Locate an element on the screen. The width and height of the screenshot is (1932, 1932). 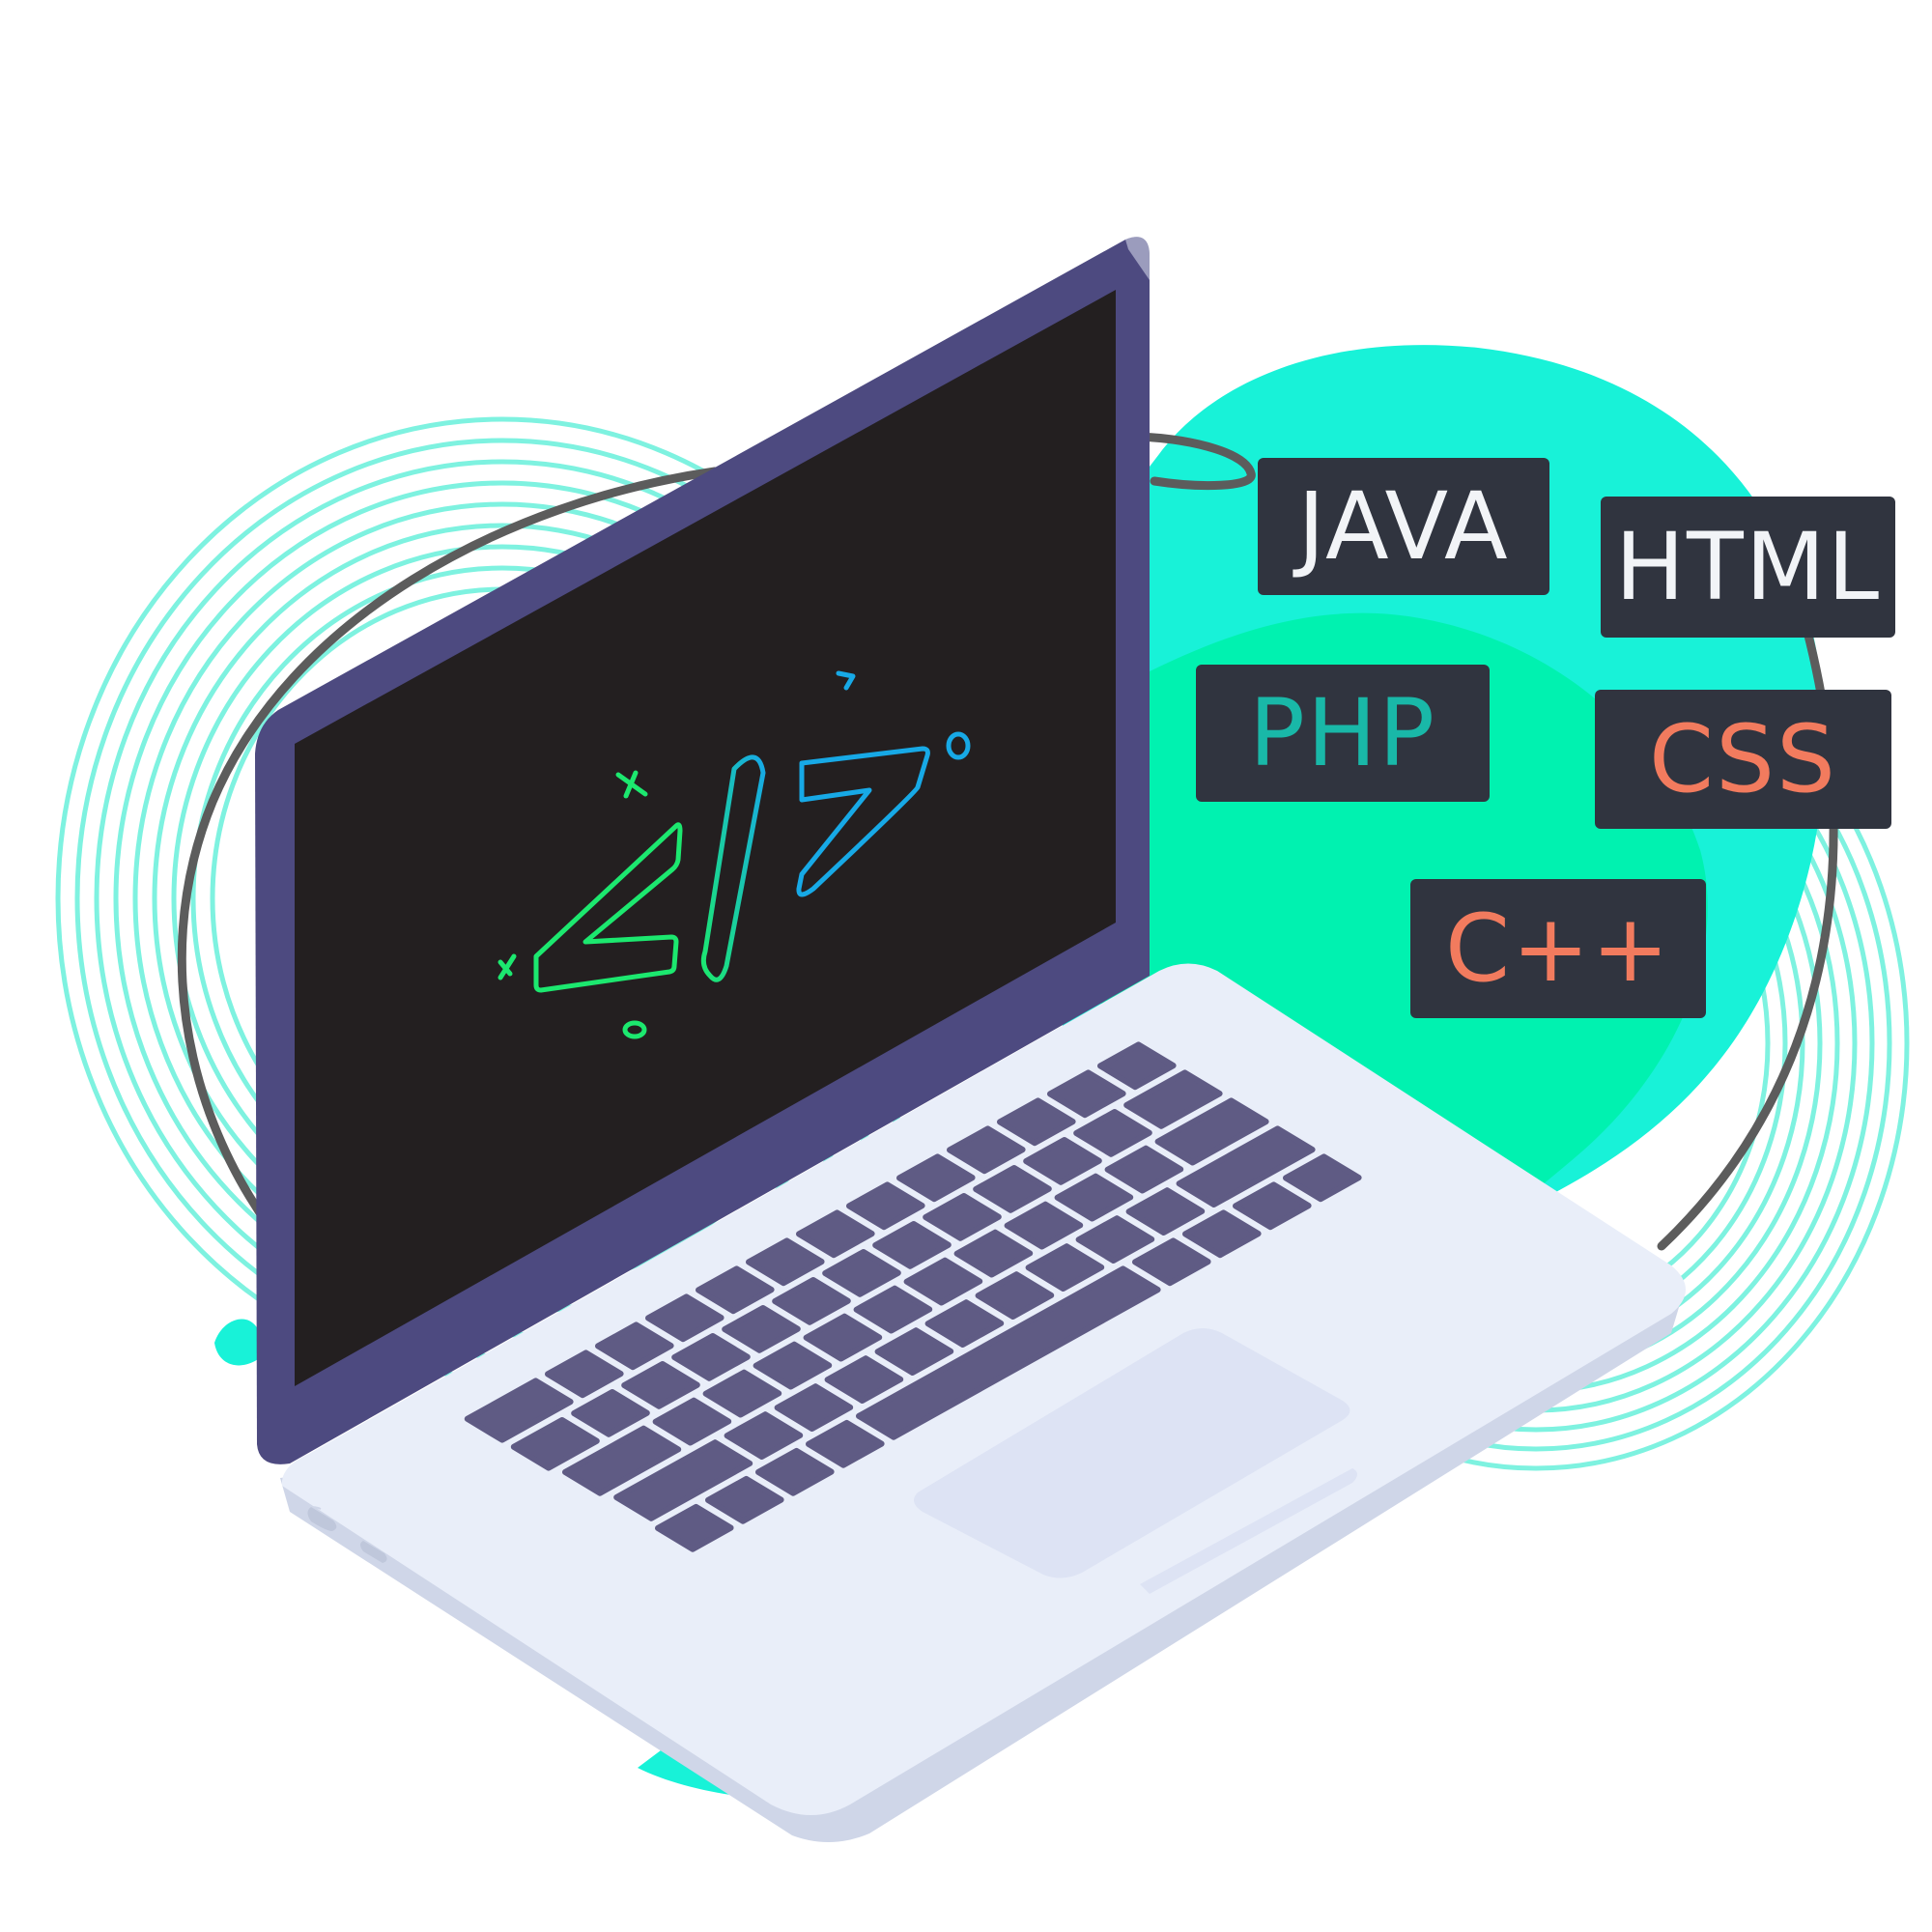
tag-label: CSS is located at coordinates (1743, 759).